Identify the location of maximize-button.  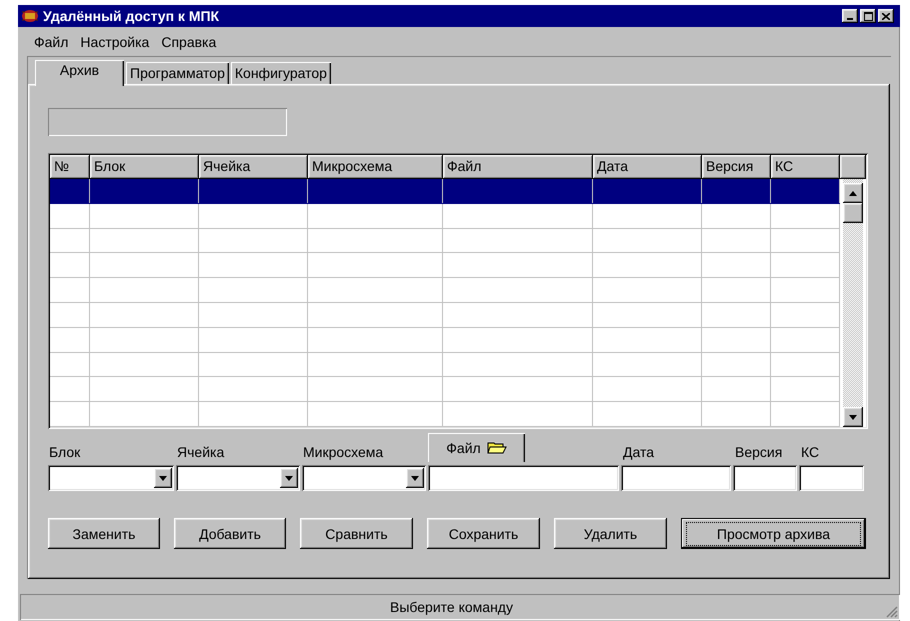
(868, 16).